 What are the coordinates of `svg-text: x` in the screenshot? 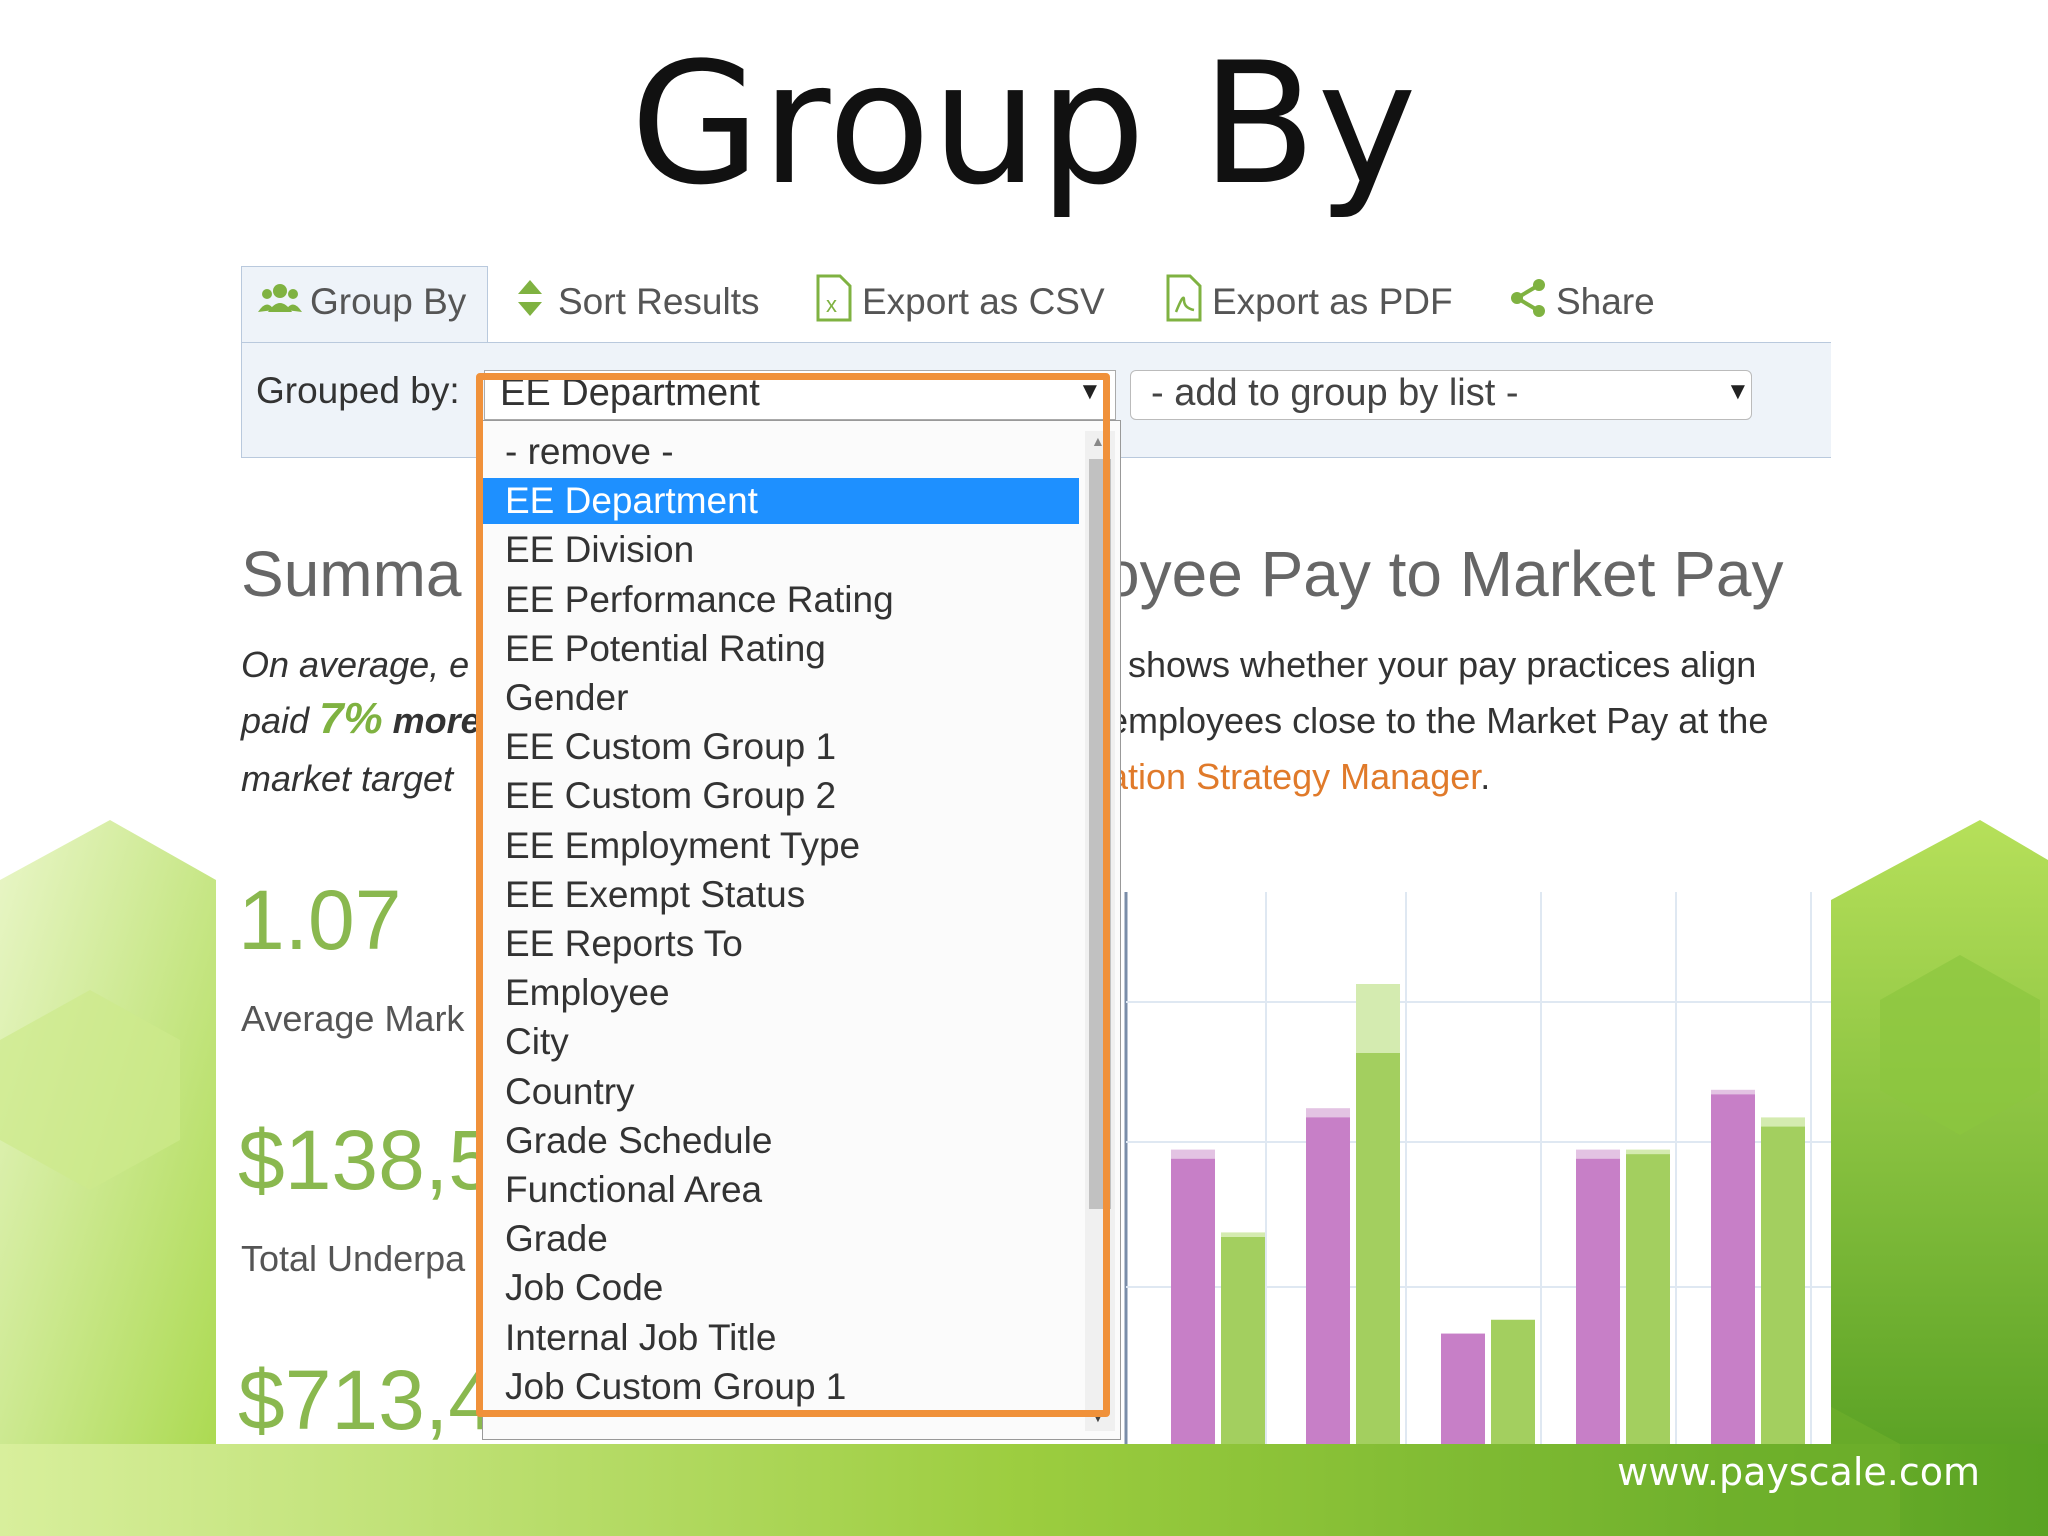 It's located at (831, 304).